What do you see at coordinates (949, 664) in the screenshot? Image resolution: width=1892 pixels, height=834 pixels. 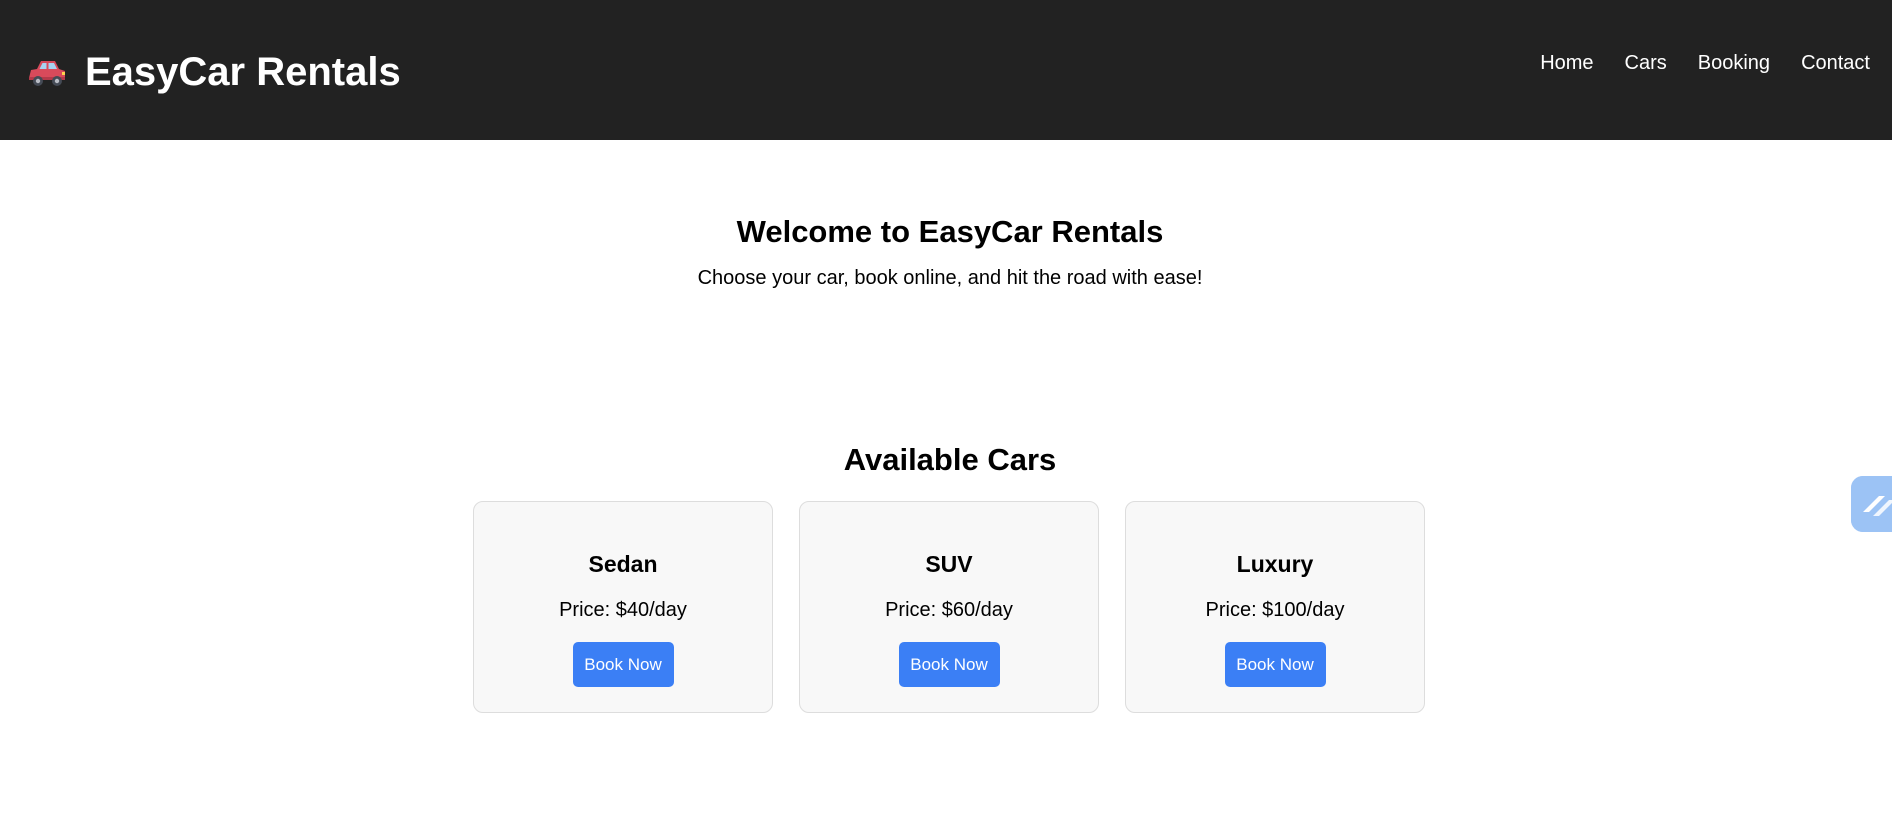 I see `book-now-button-suv: Book Now` at bounding box center [949, 664].